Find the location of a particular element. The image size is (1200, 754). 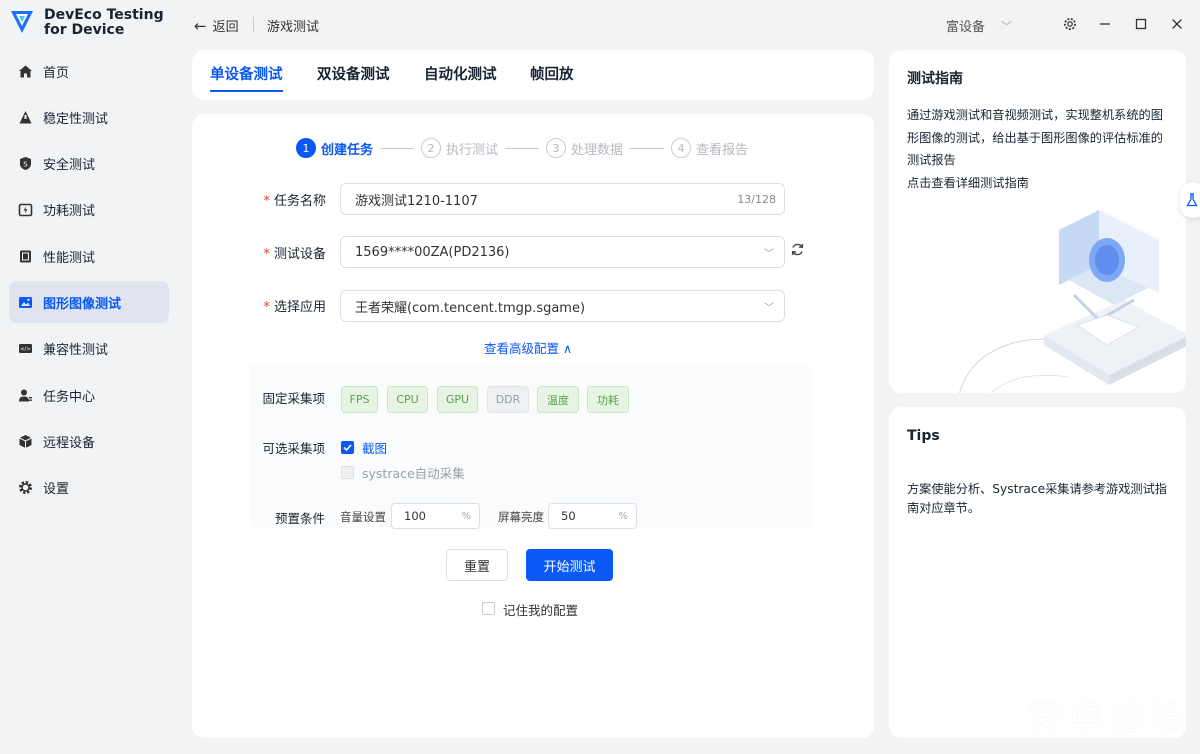

sidebar-item-graphics: 图形图像测试 is located at coordinates (89, 302).